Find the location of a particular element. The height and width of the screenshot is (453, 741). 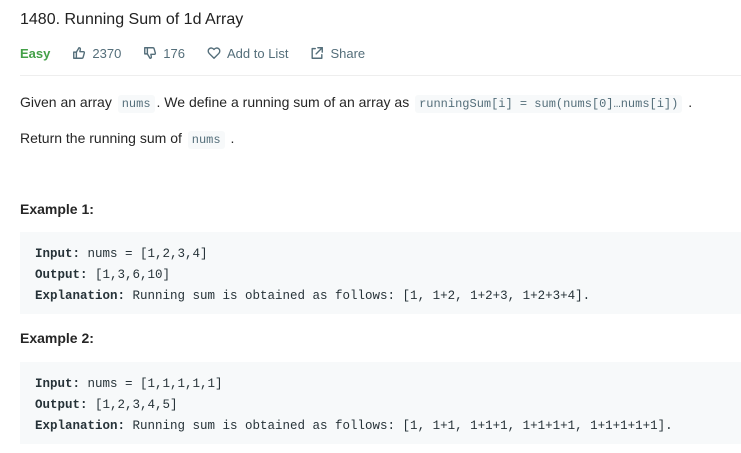

like-button: 2370 is located at coordinates (96, 53).